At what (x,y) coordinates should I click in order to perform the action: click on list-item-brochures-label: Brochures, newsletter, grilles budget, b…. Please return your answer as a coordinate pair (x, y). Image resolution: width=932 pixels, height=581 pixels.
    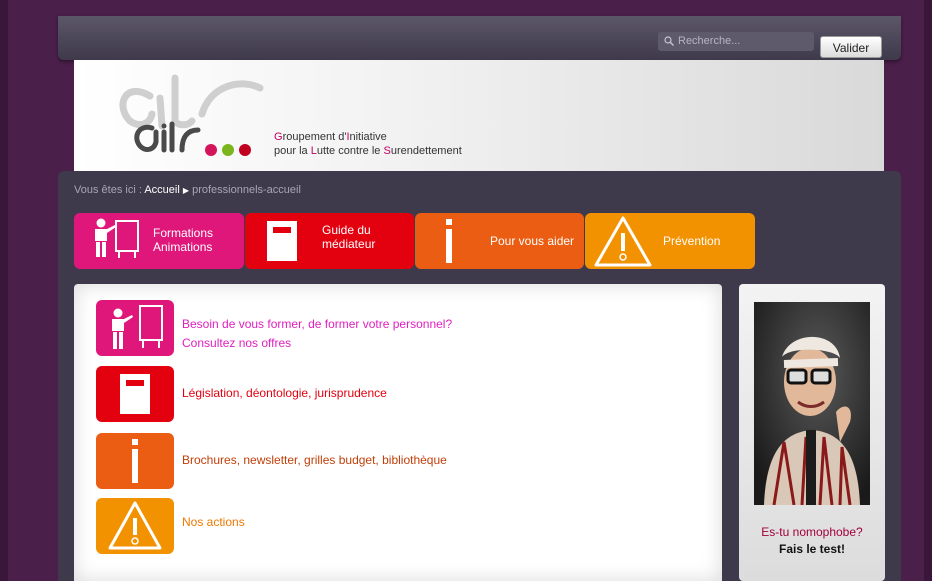
    Looking at the image, I should click on (314, 460).